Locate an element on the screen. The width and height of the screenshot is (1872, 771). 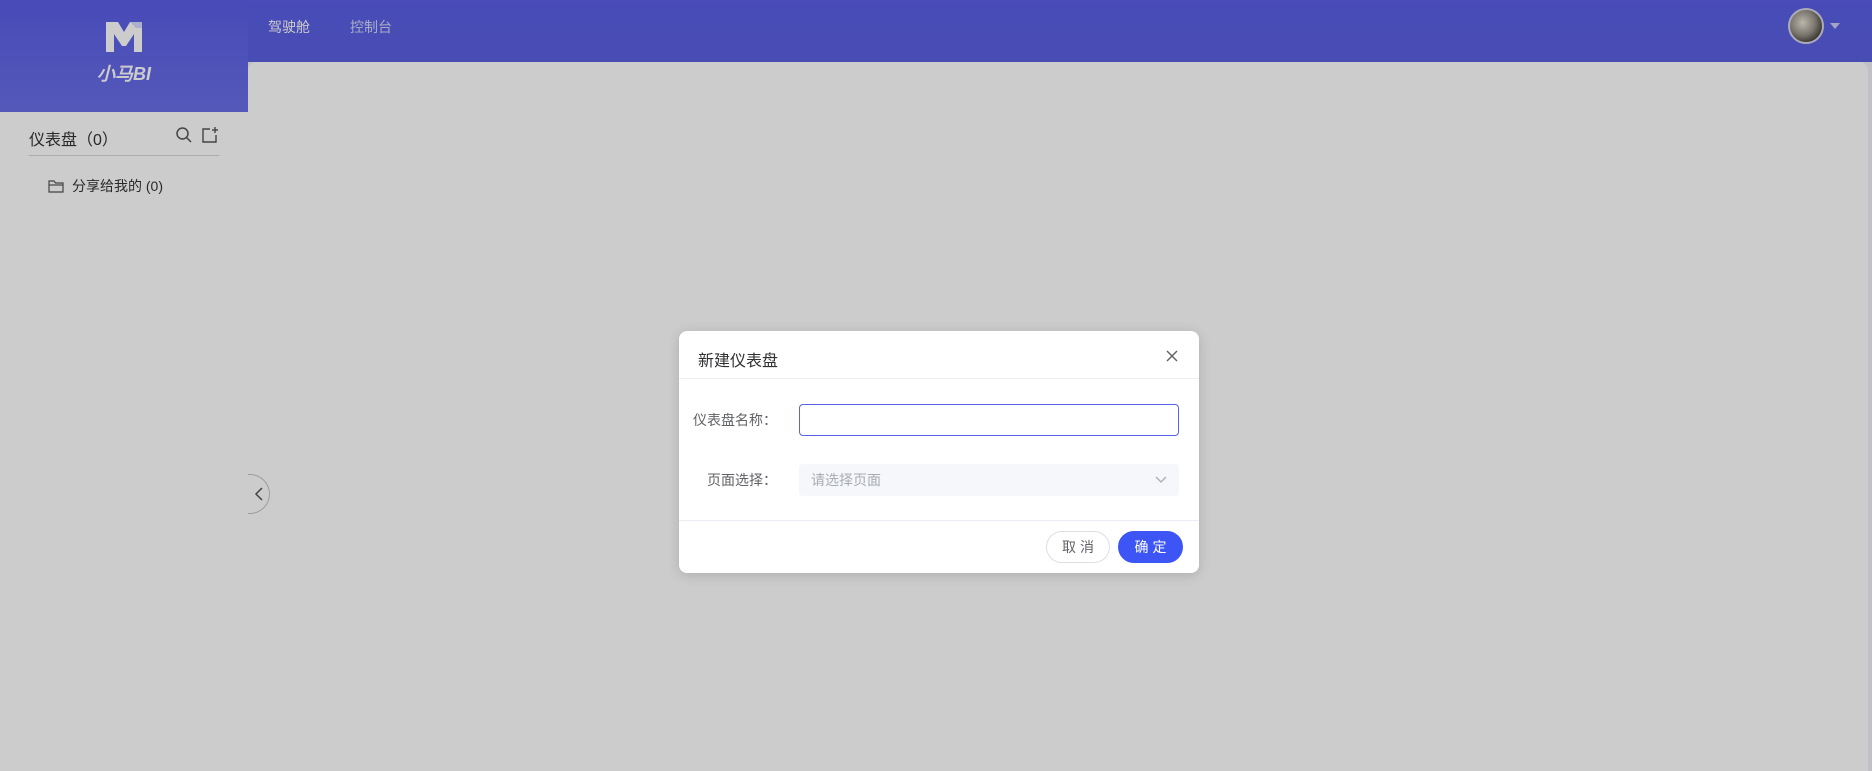
page-label: 页面选择： is located at coordinates (742, 480).